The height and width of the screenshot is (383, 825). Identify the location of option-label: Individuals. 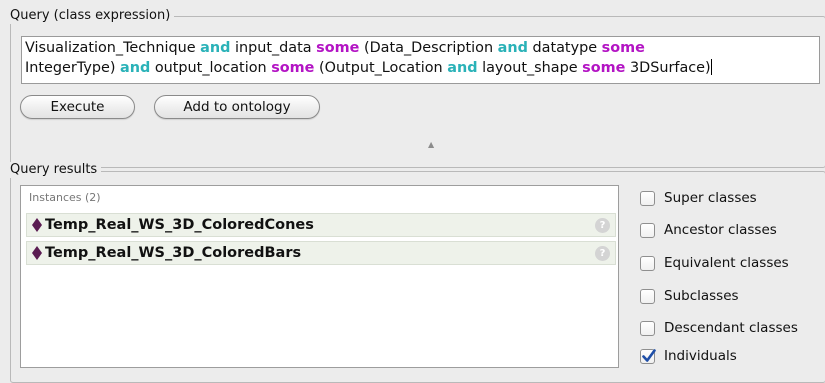
(700, 356).